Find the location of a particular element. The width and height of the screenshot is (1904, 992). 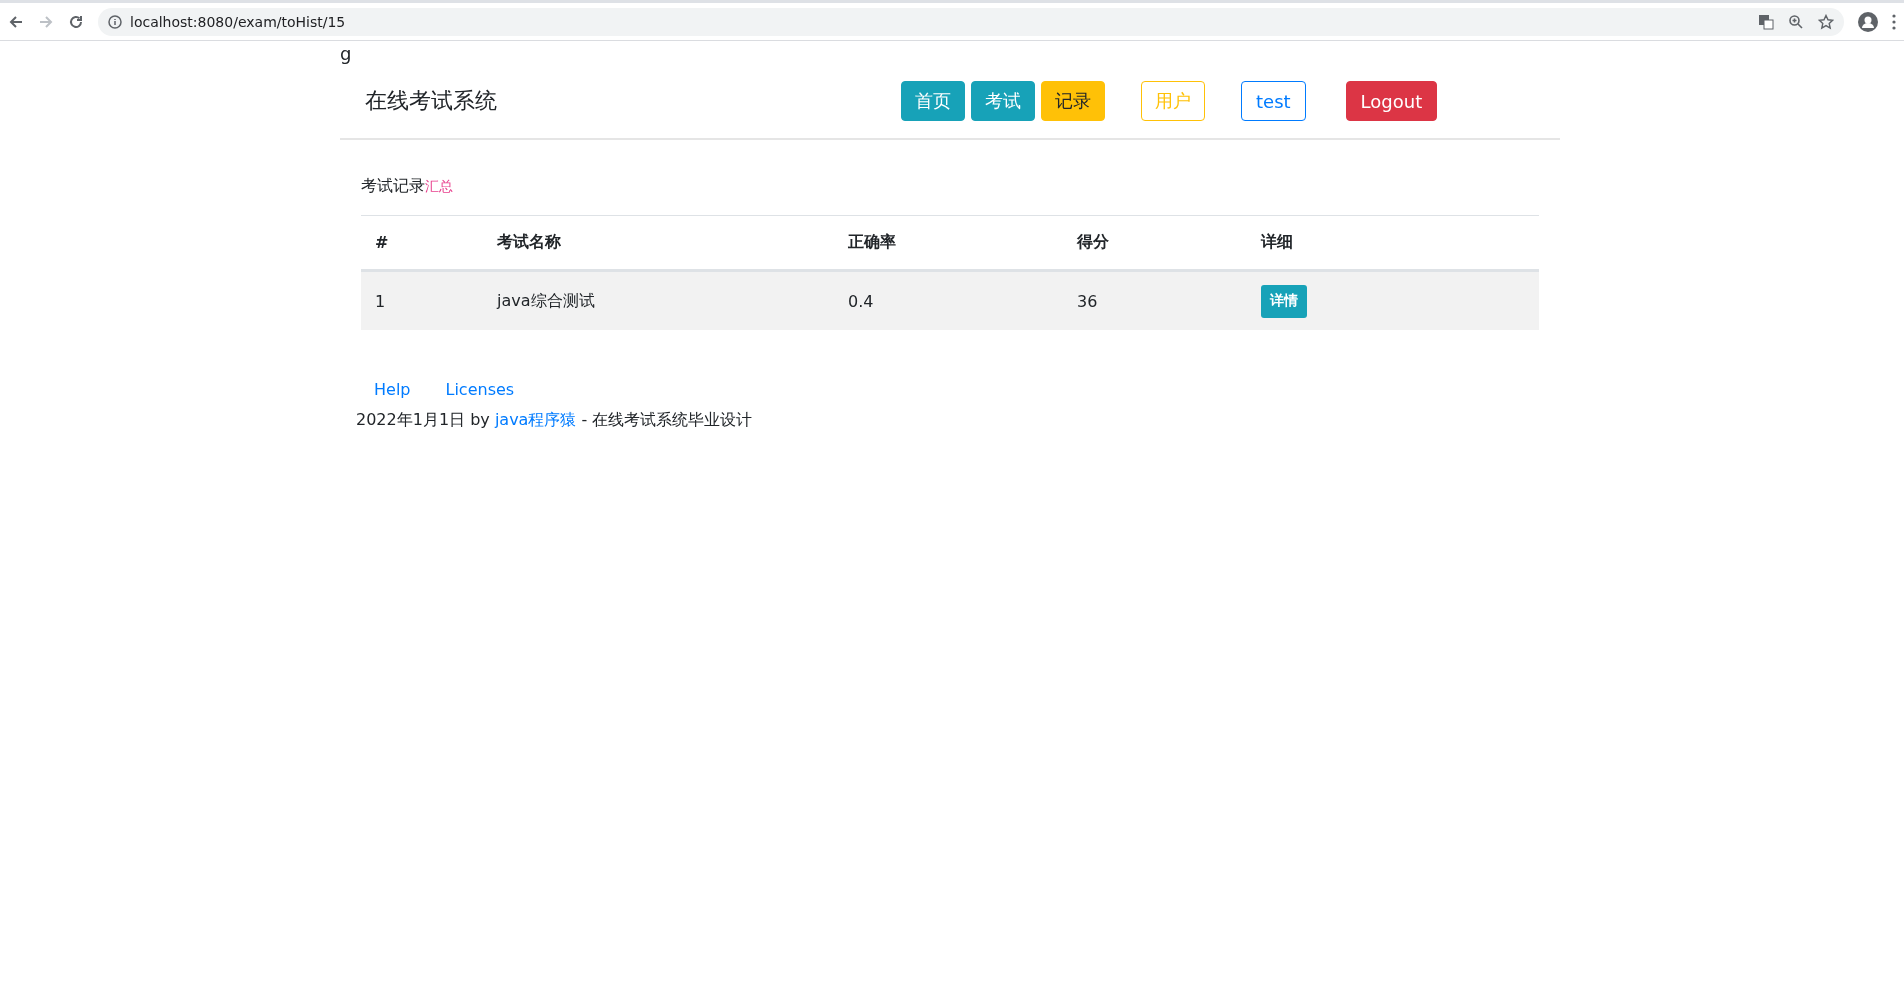

stray-text: g is located at coordinates (346, 53).